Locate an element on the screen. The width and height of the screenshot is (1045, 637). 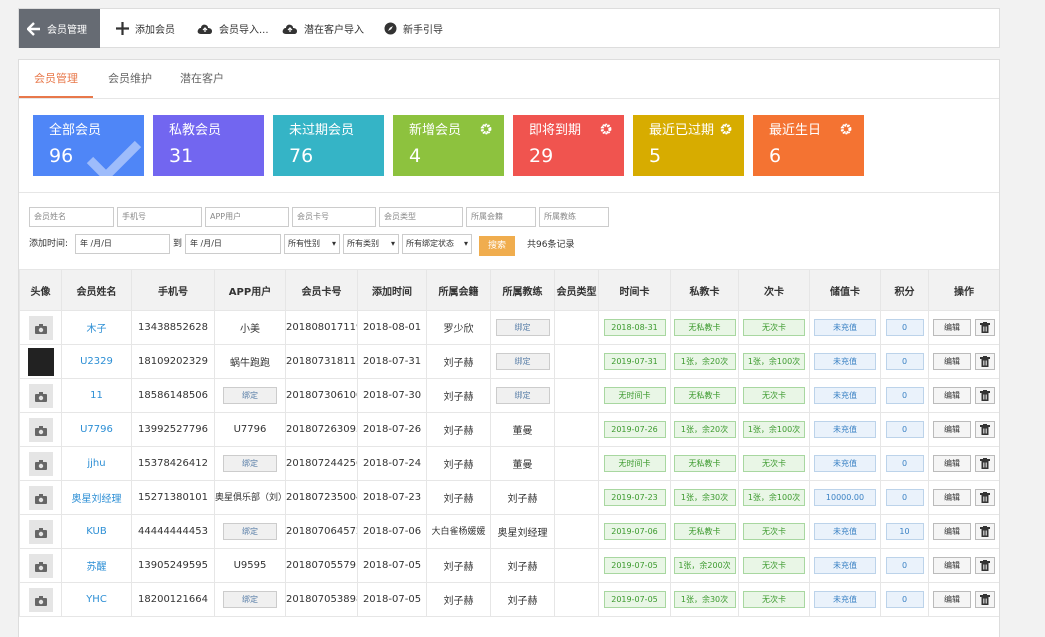
gender-select: 所有性别 is located at coordinates (312, 244).